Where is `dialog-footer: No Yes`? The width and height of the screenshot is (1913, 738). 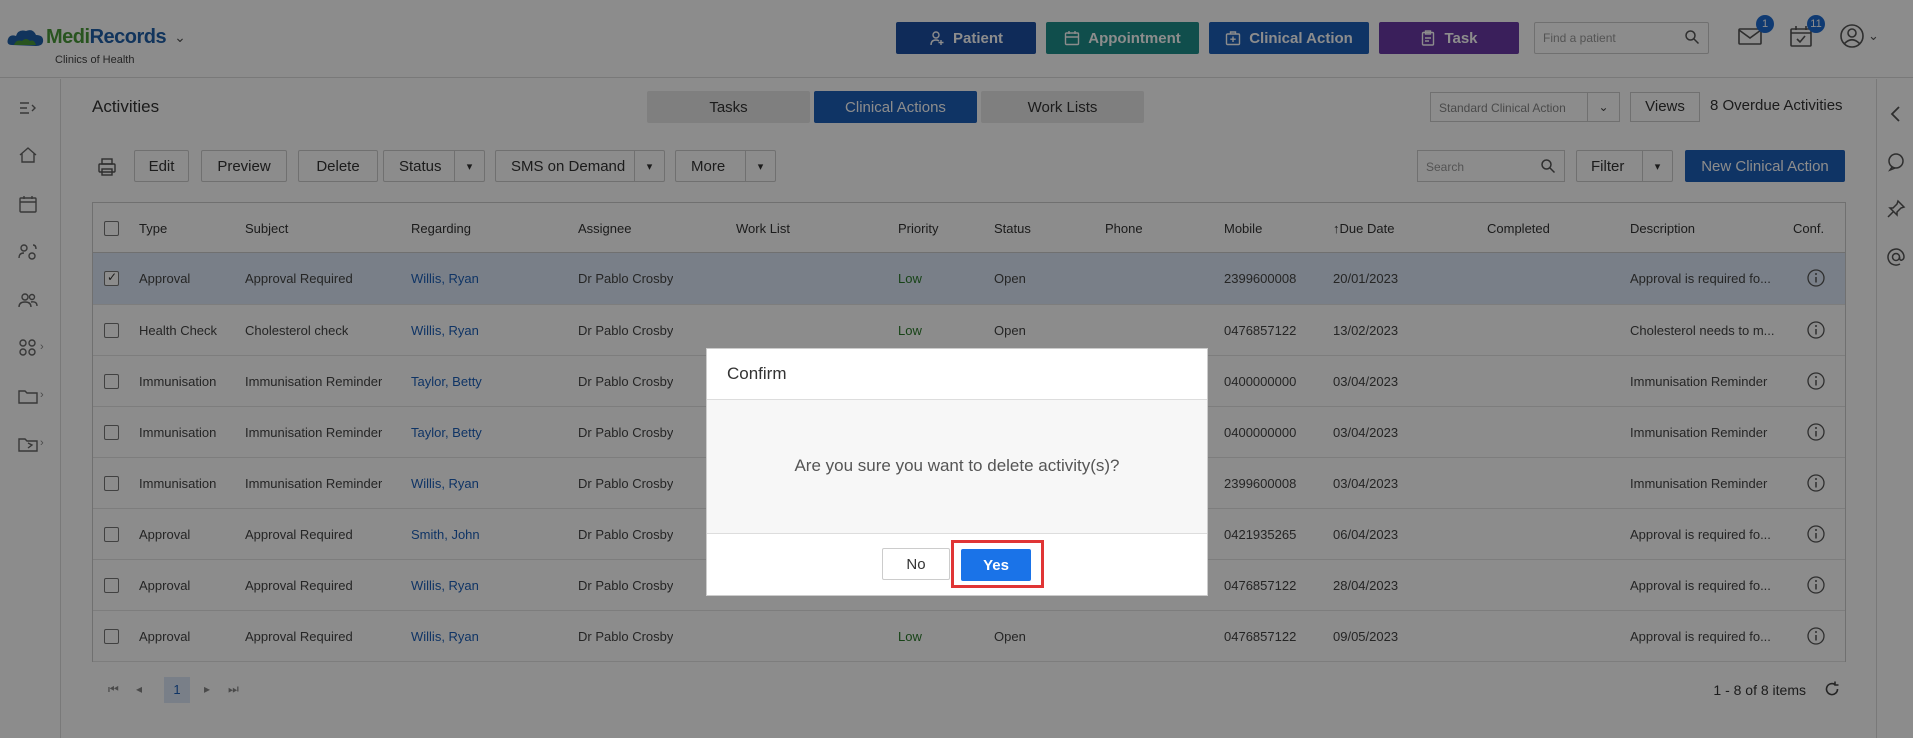 dialog-footer: No Yes is located at coordinates (957, 564).